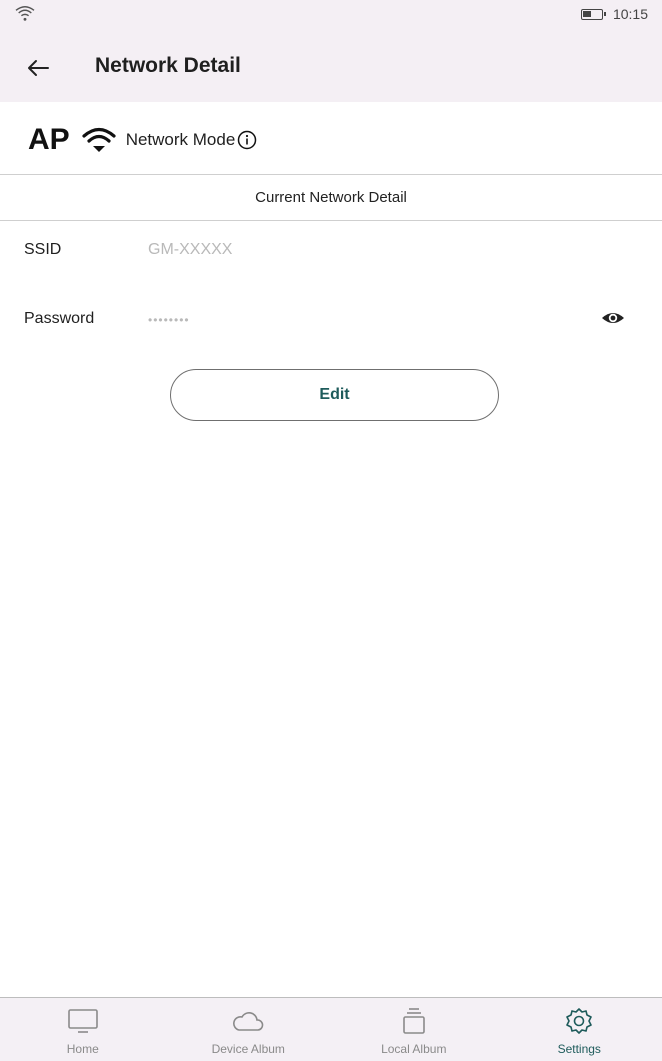 This screenshot has height=1061, width=662. What do you see at coordinates (630, 14) in the screenshot?
I see `status-time: 10:15` at bounding box center [630, 14].